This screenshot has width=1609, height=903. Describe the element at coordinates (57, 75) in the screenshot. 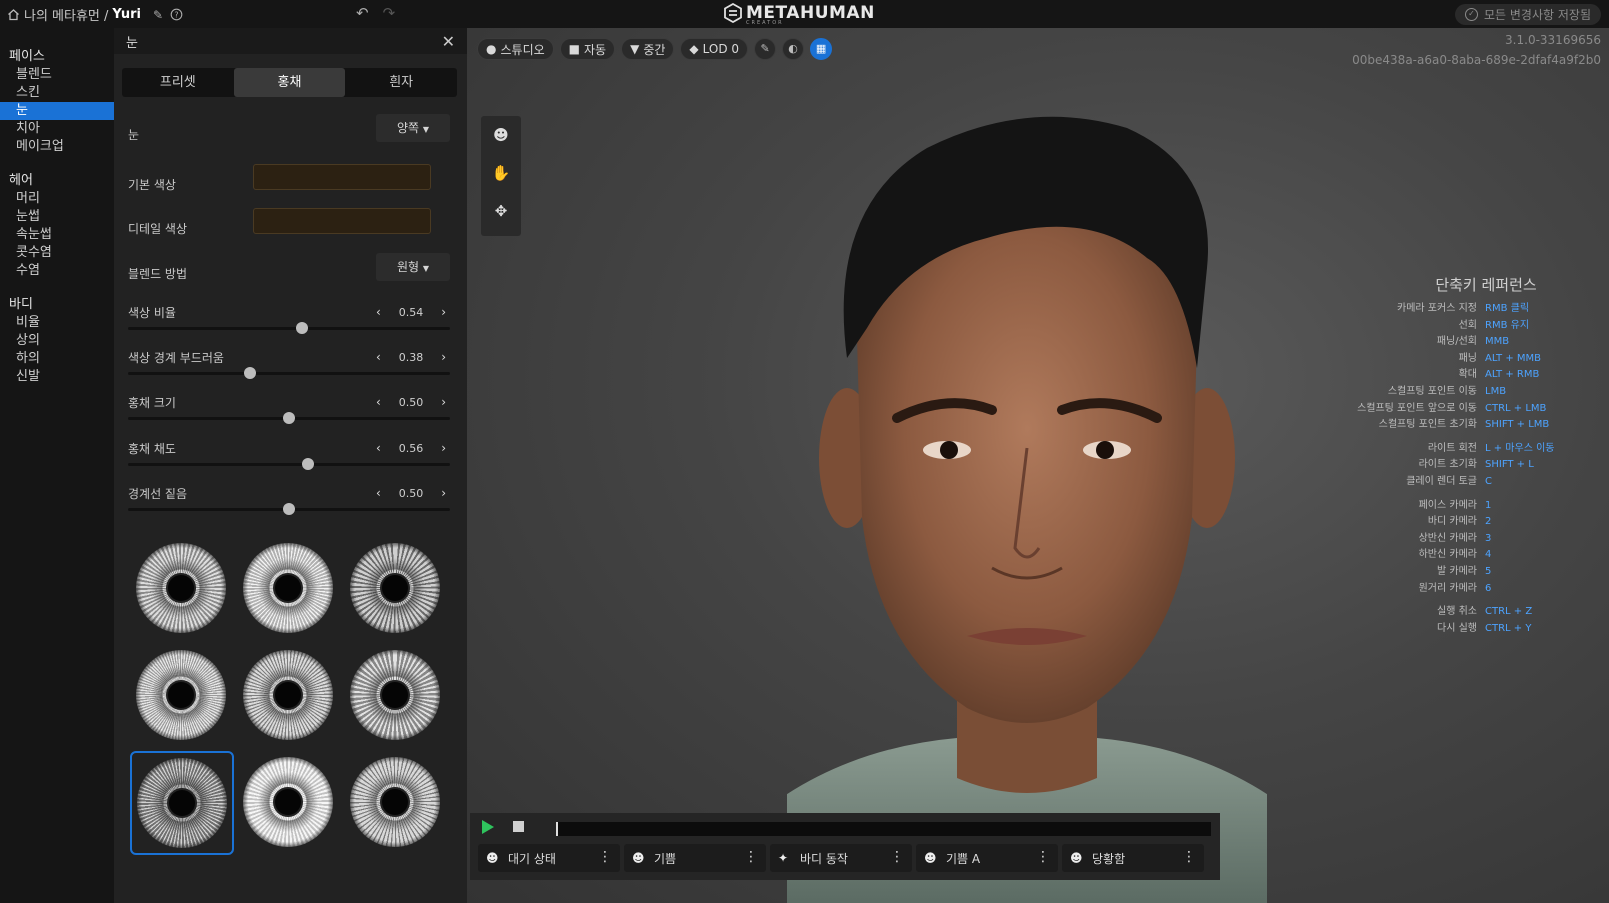

I see `nav-item-blend: 블렌드` at that location.